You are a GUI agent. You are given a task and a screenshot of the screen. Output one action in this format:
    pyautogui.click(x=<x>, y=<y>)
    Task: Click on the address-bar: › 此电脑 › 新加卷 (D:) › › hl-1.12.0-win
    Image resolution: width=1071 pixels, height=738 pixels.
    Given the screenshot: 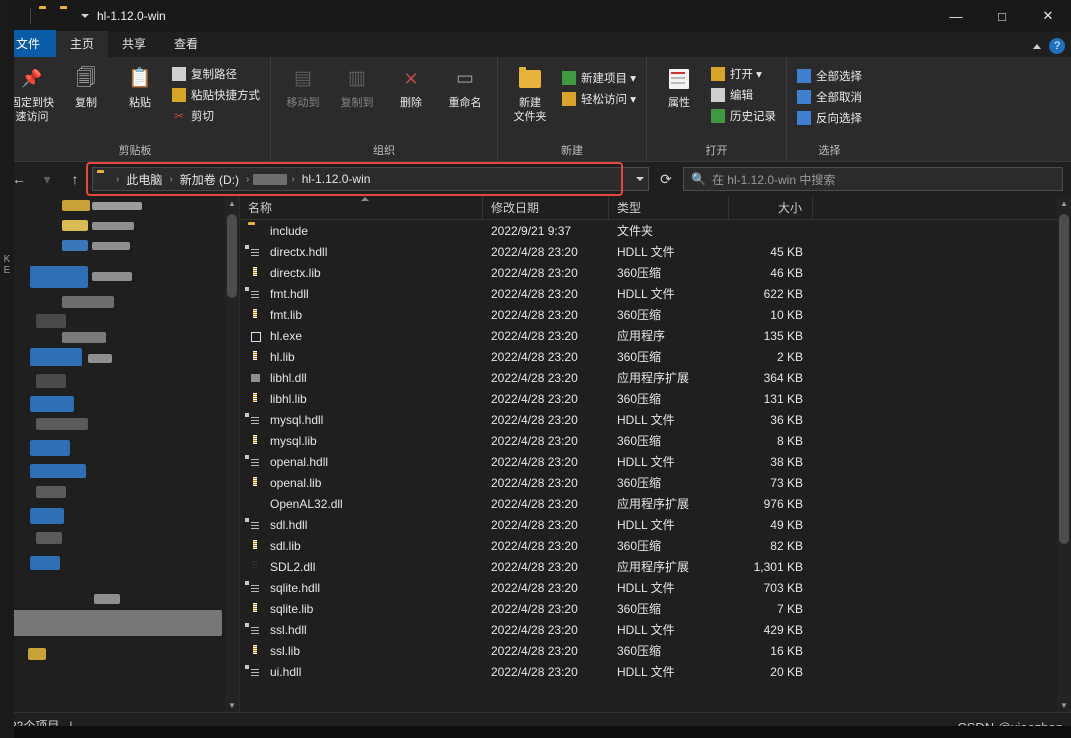 What is the action you would take?
    pyautogui.click(x=370, y=179)
    